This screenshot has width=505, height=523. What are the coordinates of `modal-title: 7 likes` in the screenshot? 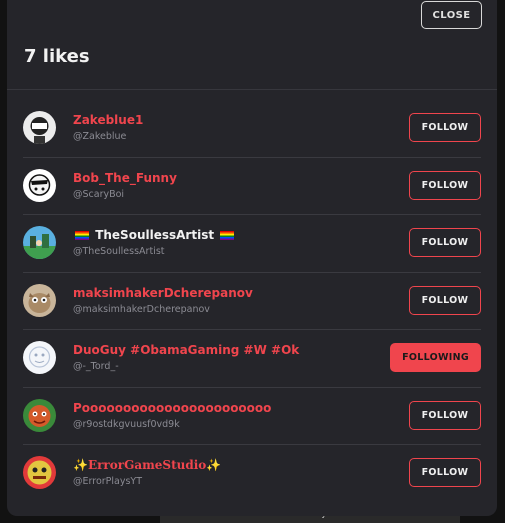 It's located at (57, 56).